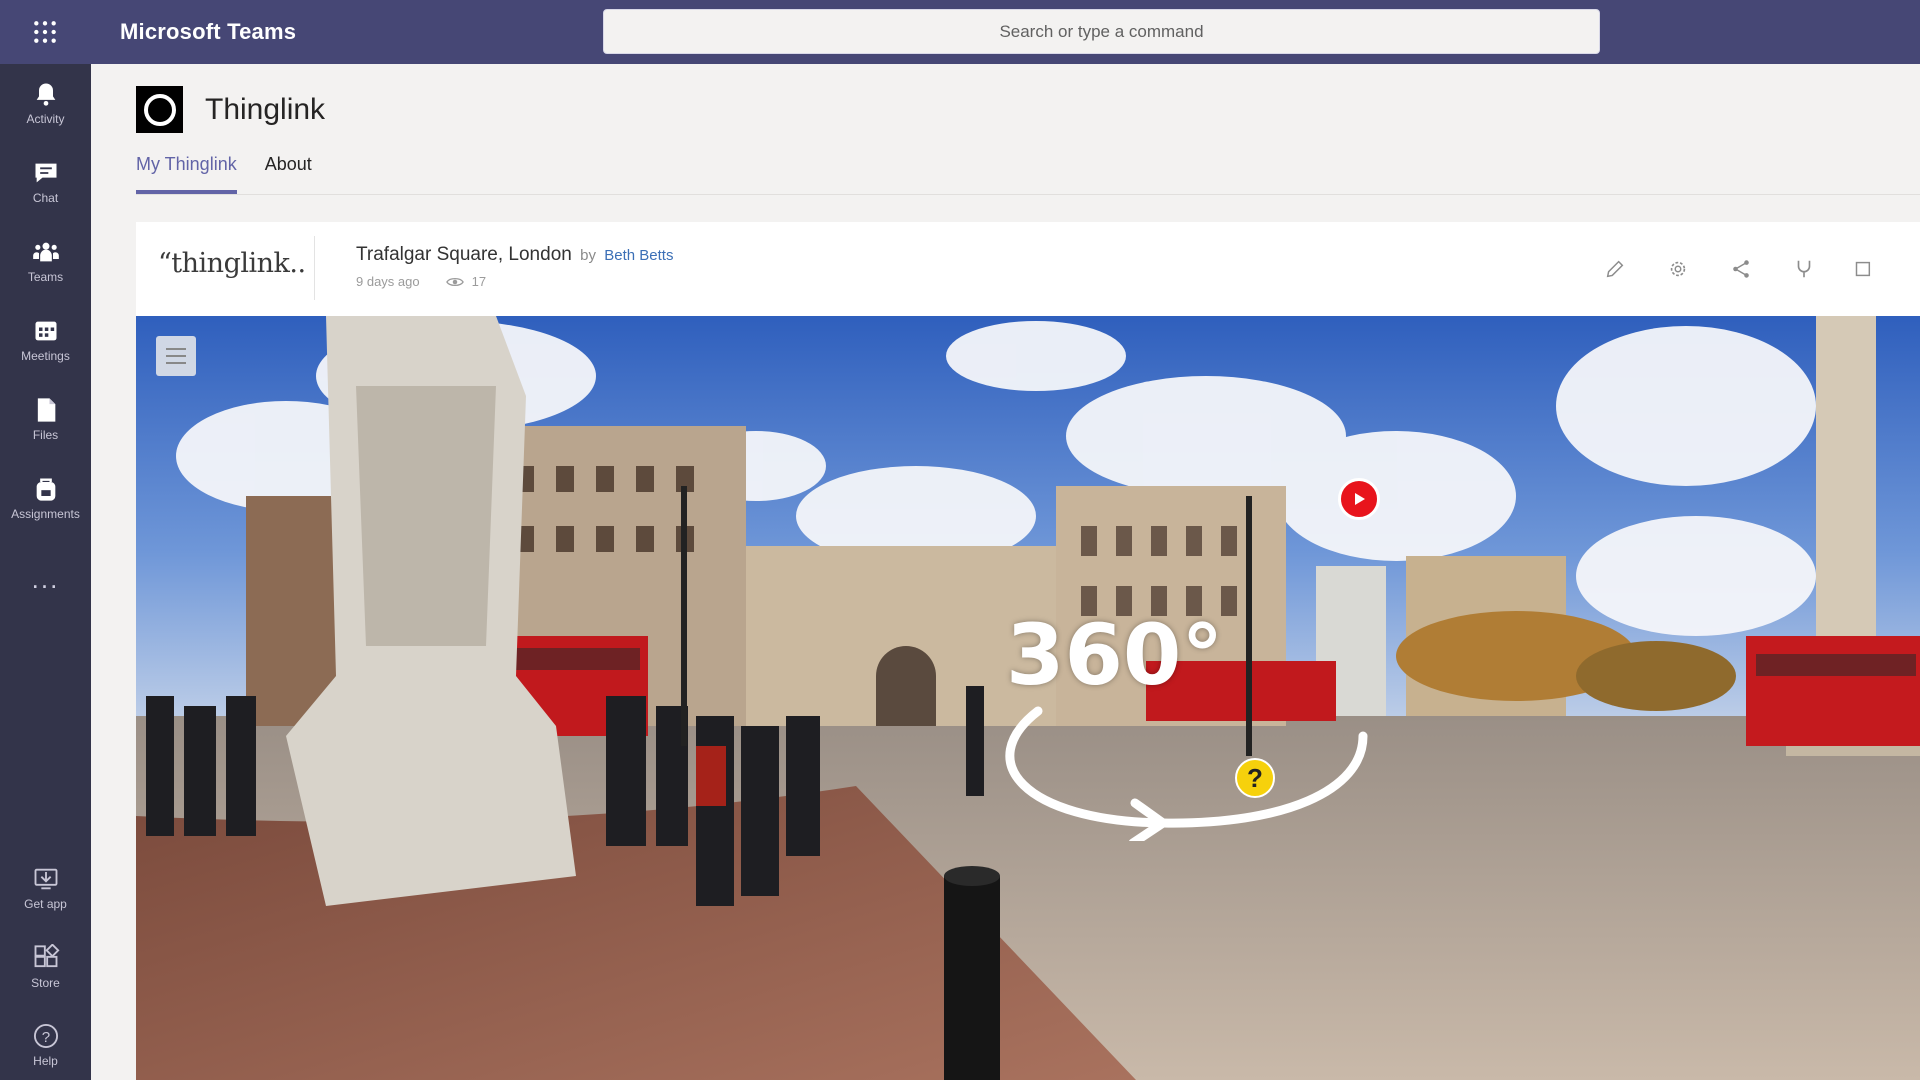 The image size is (1920, 1080). What do you see at coordinates (238, 174) in the screenshot?
I see `tab-strip: My Thinglink About` at bounding box center [238, 174].